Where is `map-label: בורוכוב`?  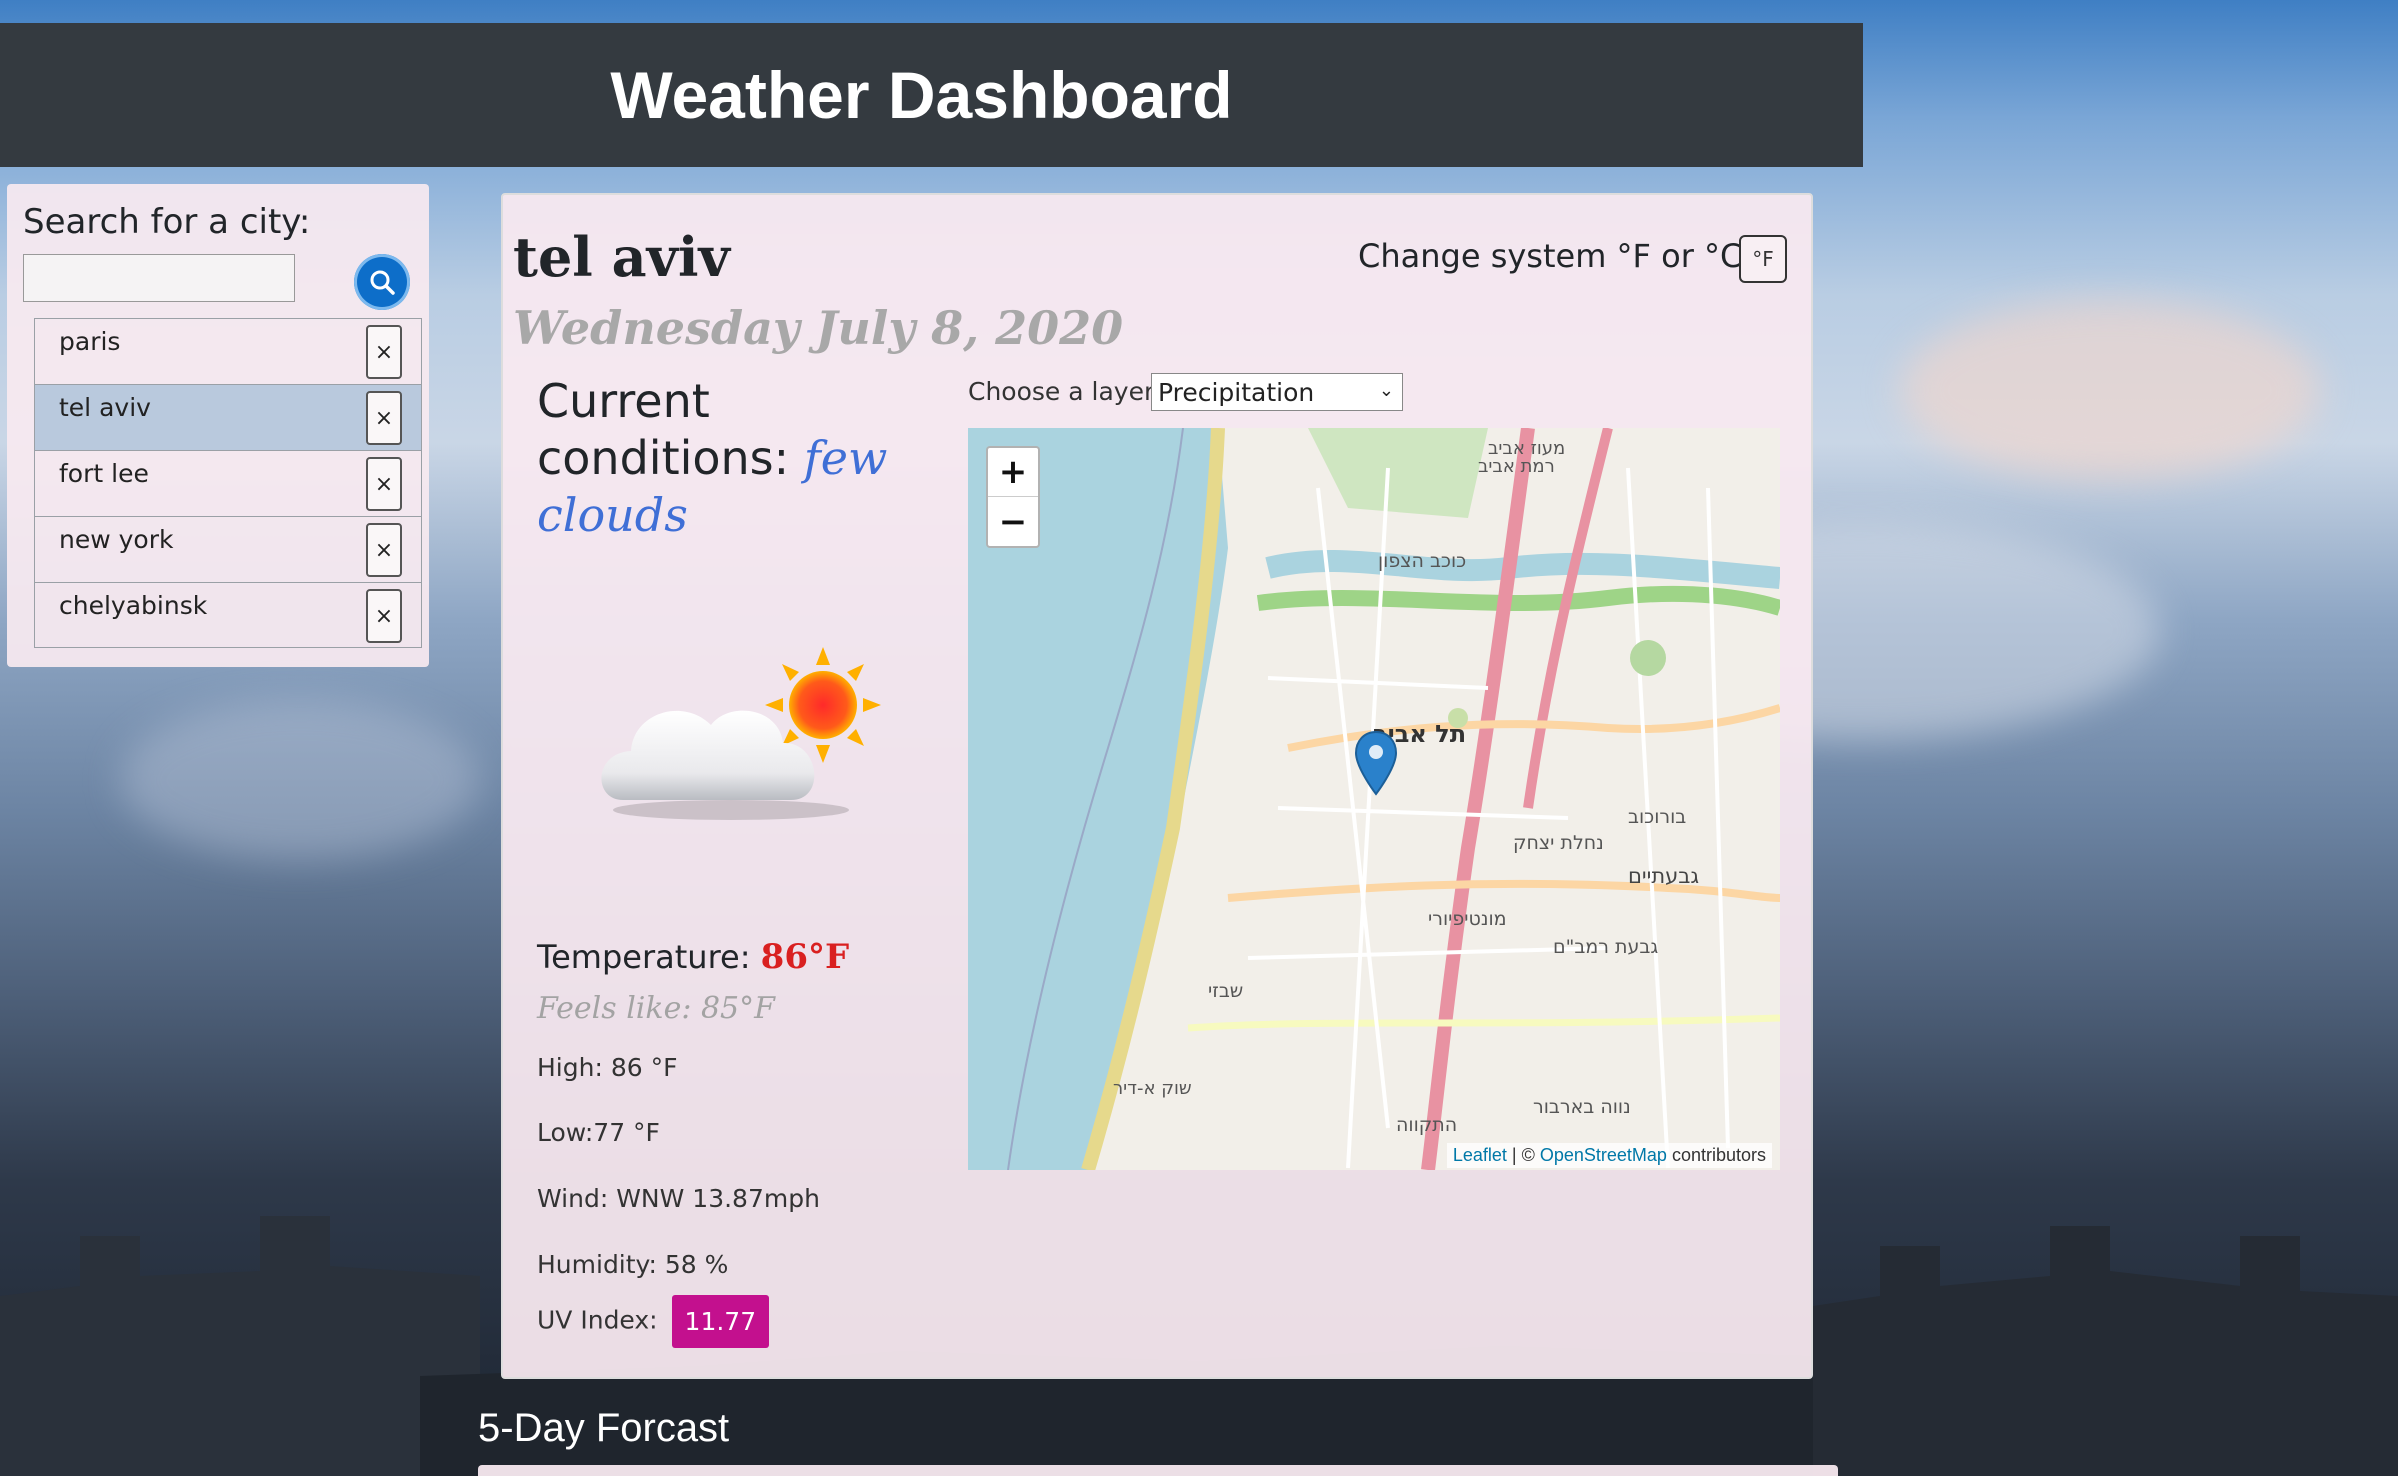
map-label: בורוכוב is located at coordinates (1657, 817).